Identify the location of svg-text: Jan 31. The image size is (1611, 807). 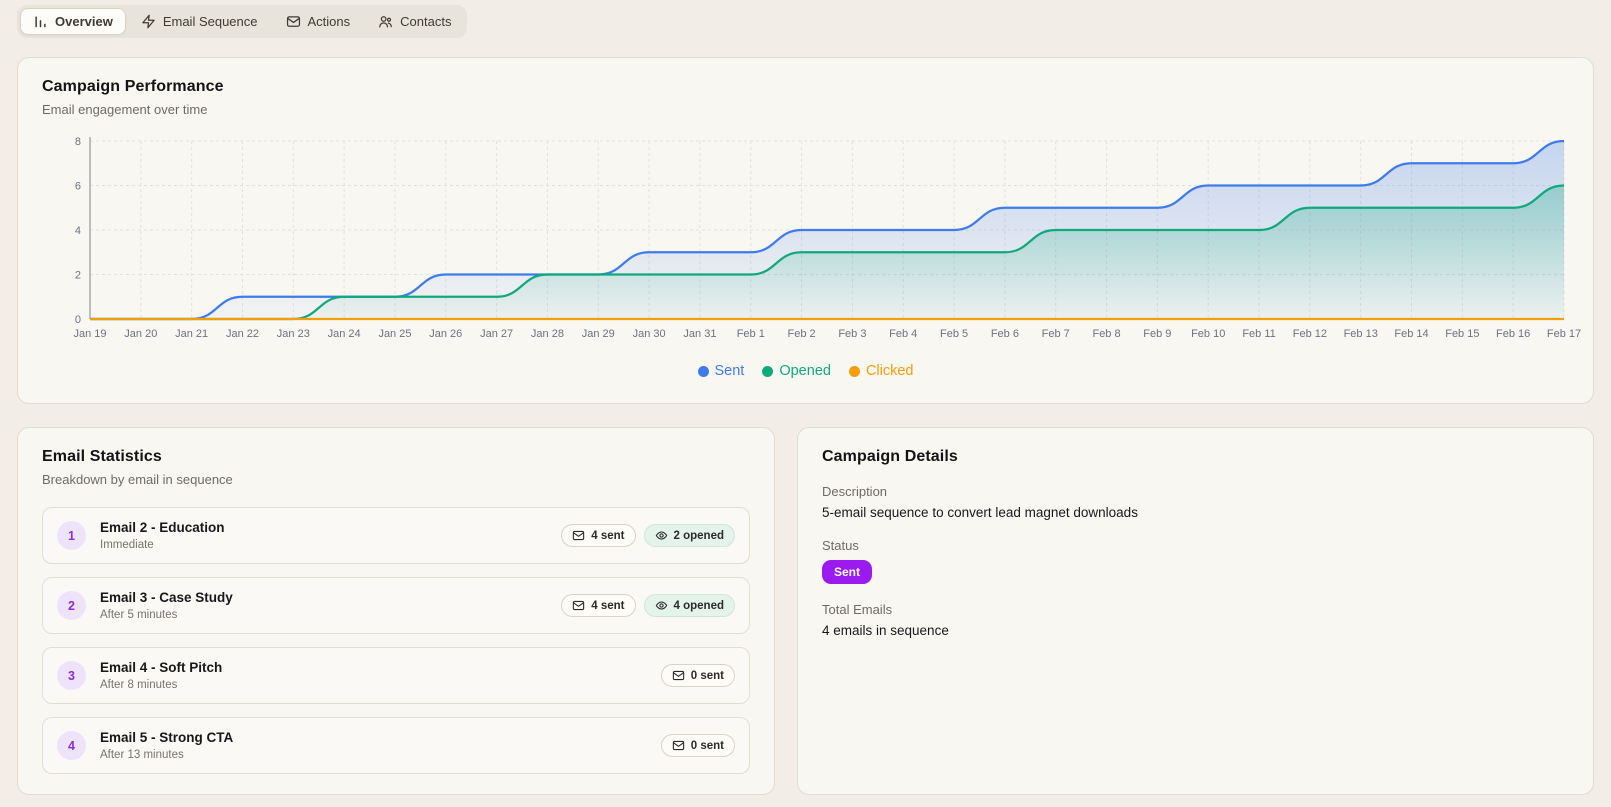
(699, 334).